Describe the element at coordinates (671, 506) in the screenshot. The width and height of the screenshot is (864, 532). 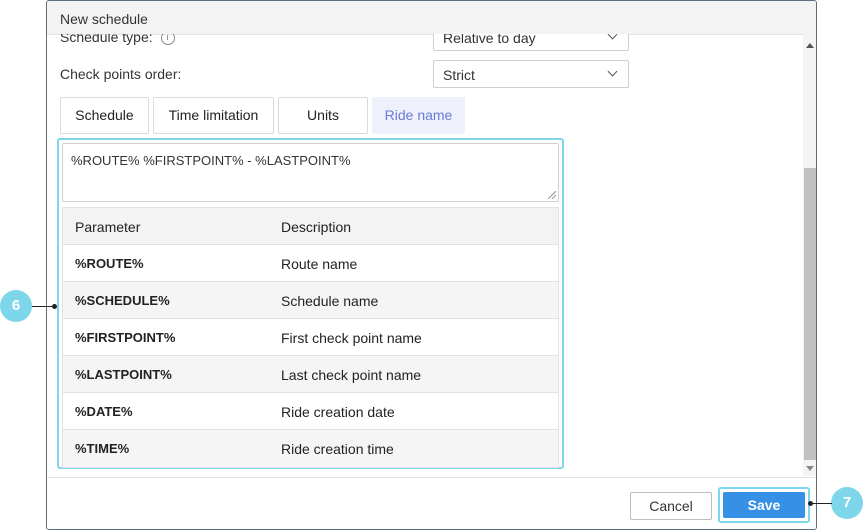
I see `cancel-button: Cancel` at that location.